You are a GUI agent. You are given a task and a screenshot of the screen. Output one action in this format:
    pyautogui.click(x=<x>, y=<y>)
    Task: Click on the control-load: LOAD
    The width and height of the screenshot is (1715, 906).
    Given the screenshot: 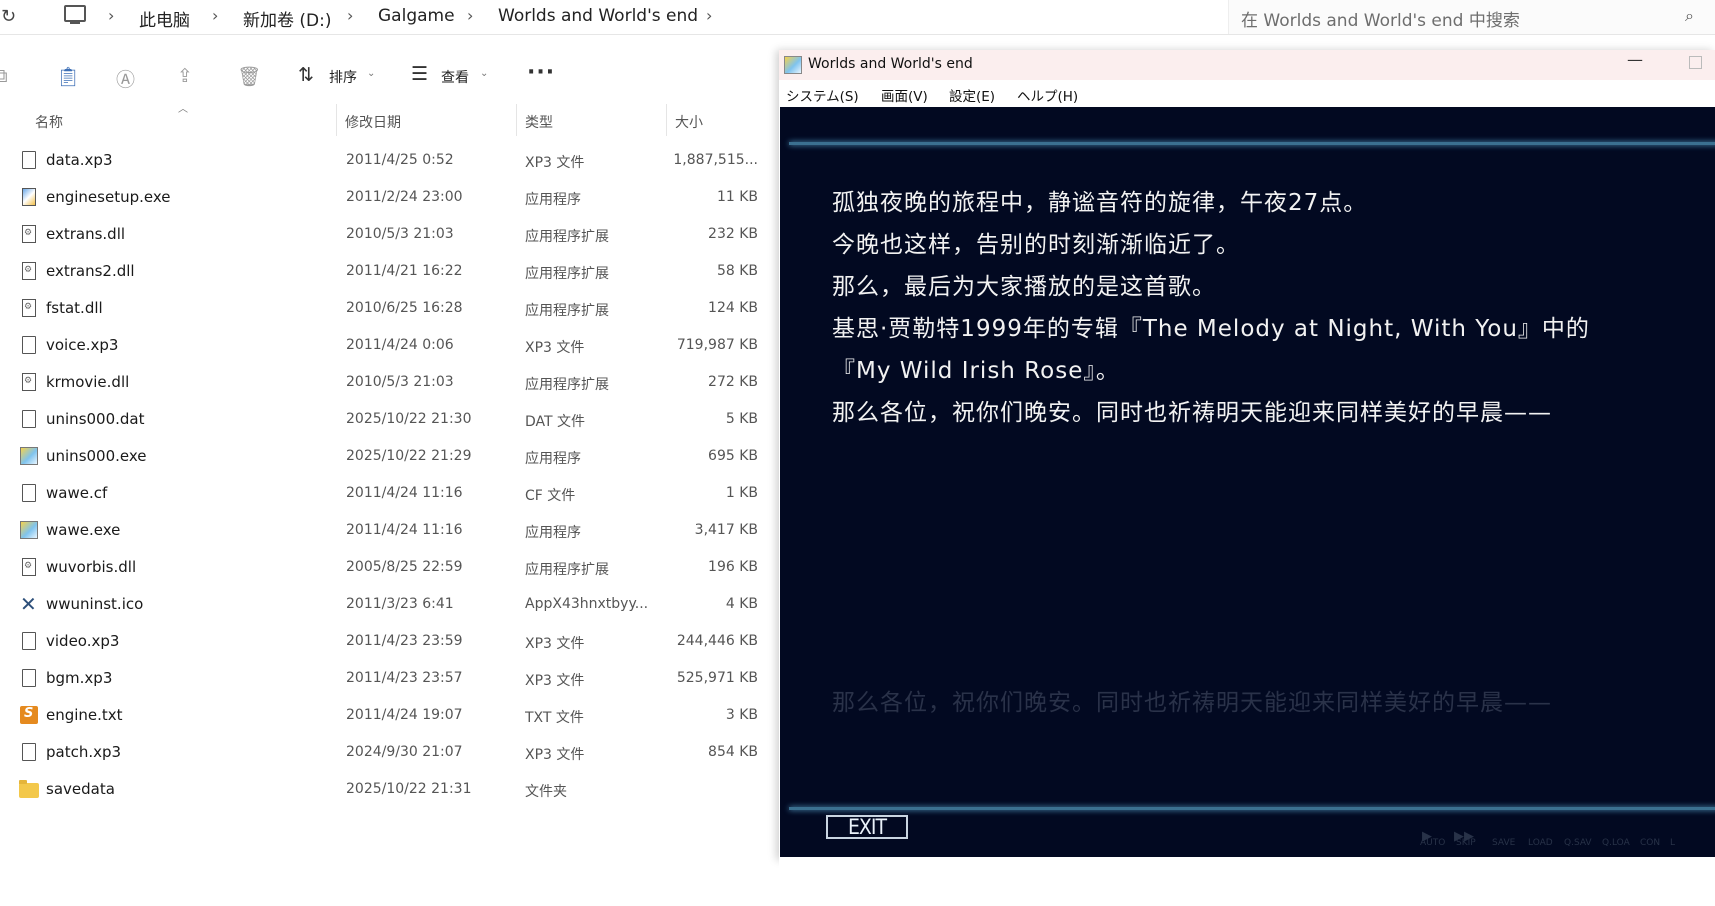 What is the action you would take?
    pyautogui.click(x=1540, y=843)
    